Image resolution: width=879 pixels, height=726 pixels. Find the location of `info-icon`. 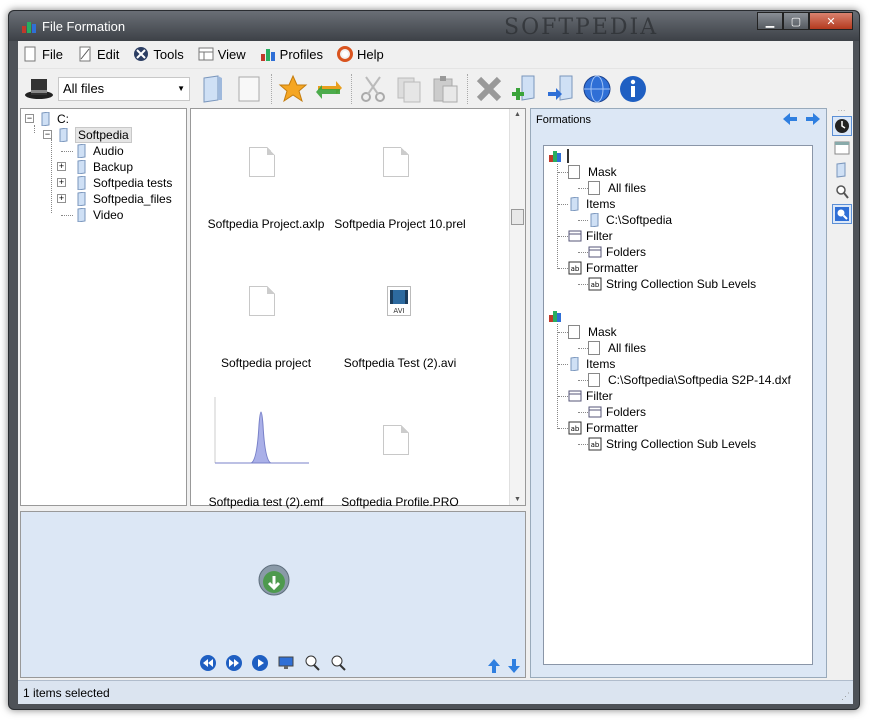

info-icon is located at coordinates (633, 88).